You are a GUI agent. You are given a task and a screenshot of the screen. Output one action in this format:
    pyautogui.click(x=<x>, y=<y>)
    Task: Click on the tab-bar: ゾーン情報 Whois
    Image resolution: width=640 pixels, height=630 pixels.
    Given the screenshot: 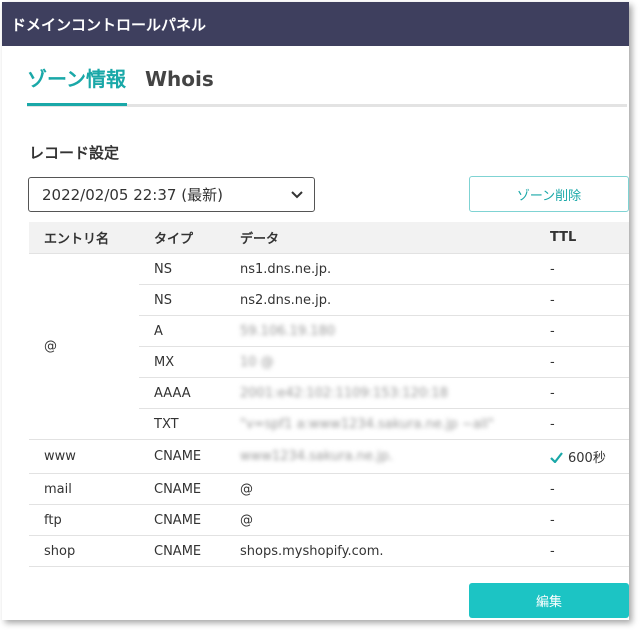 What is the action you would take?
    pyautogui.click(x=327, y=85)
    